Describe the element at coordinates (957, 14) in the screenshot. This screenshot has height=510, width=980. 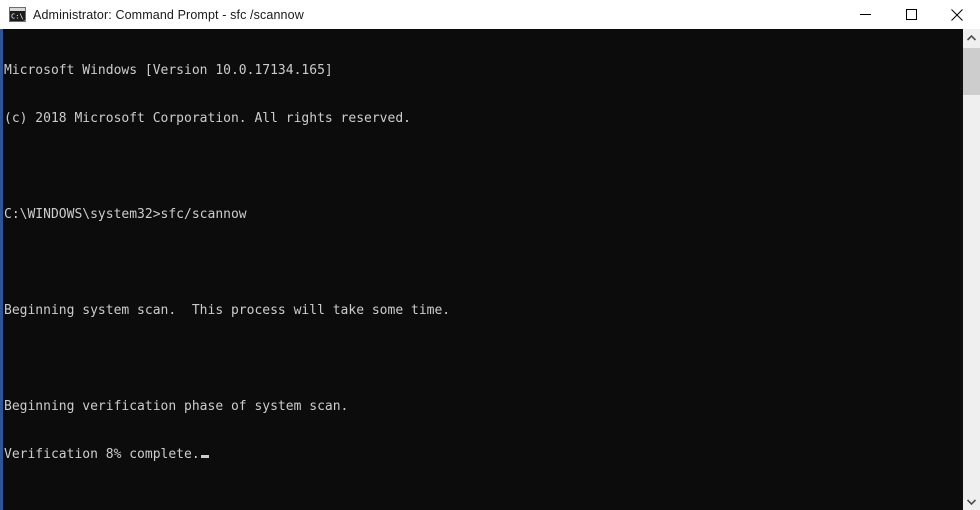
I see `close-button` at that location.